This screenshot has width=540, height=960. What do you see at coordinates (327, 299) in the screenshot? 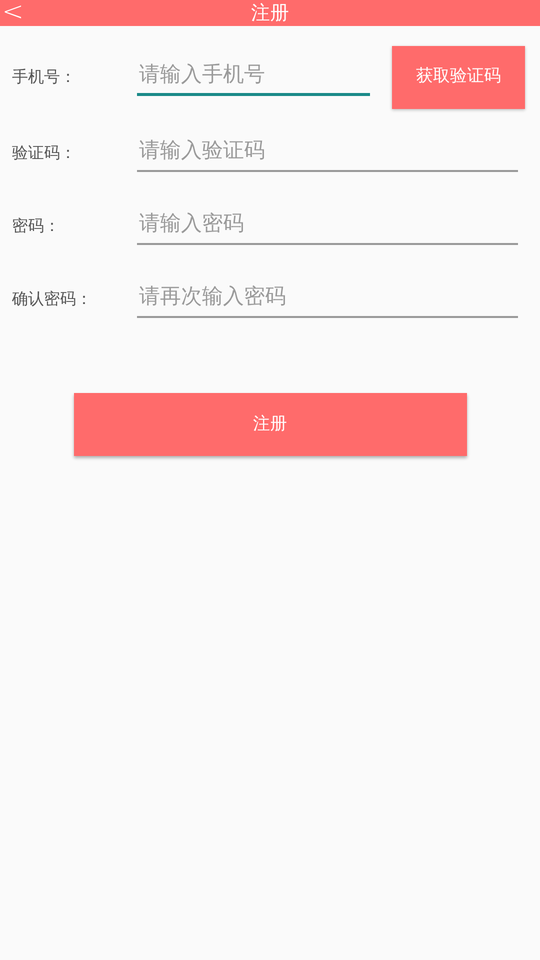
I see `input-field: 请再次输入密码` at bounding box center [327, 299].